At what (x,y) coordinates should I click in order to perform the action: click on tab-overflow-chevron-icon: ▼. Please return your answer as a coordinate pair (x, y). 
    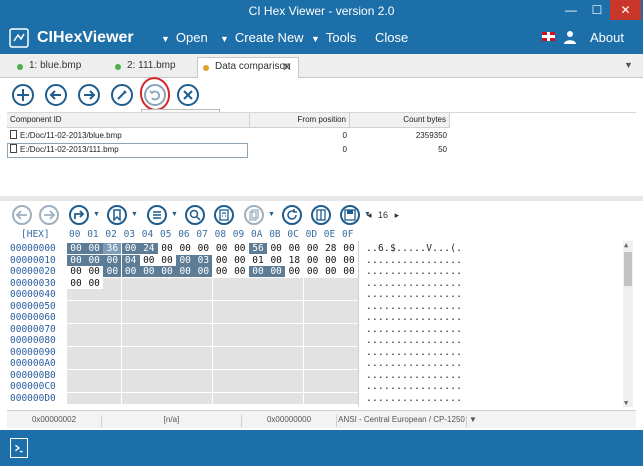
    Looking at the image, I should click on (628, 65).